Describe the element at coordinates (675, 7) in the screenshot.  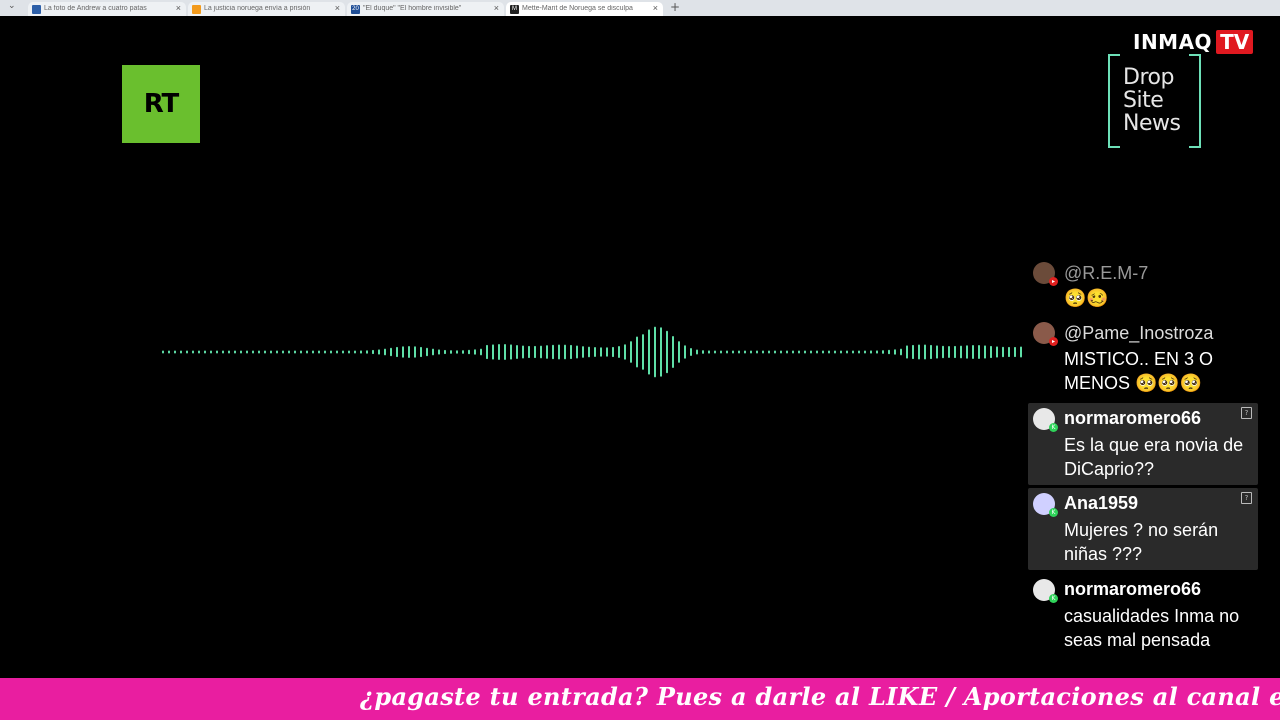
I see `new-tab-button: +` at that location.